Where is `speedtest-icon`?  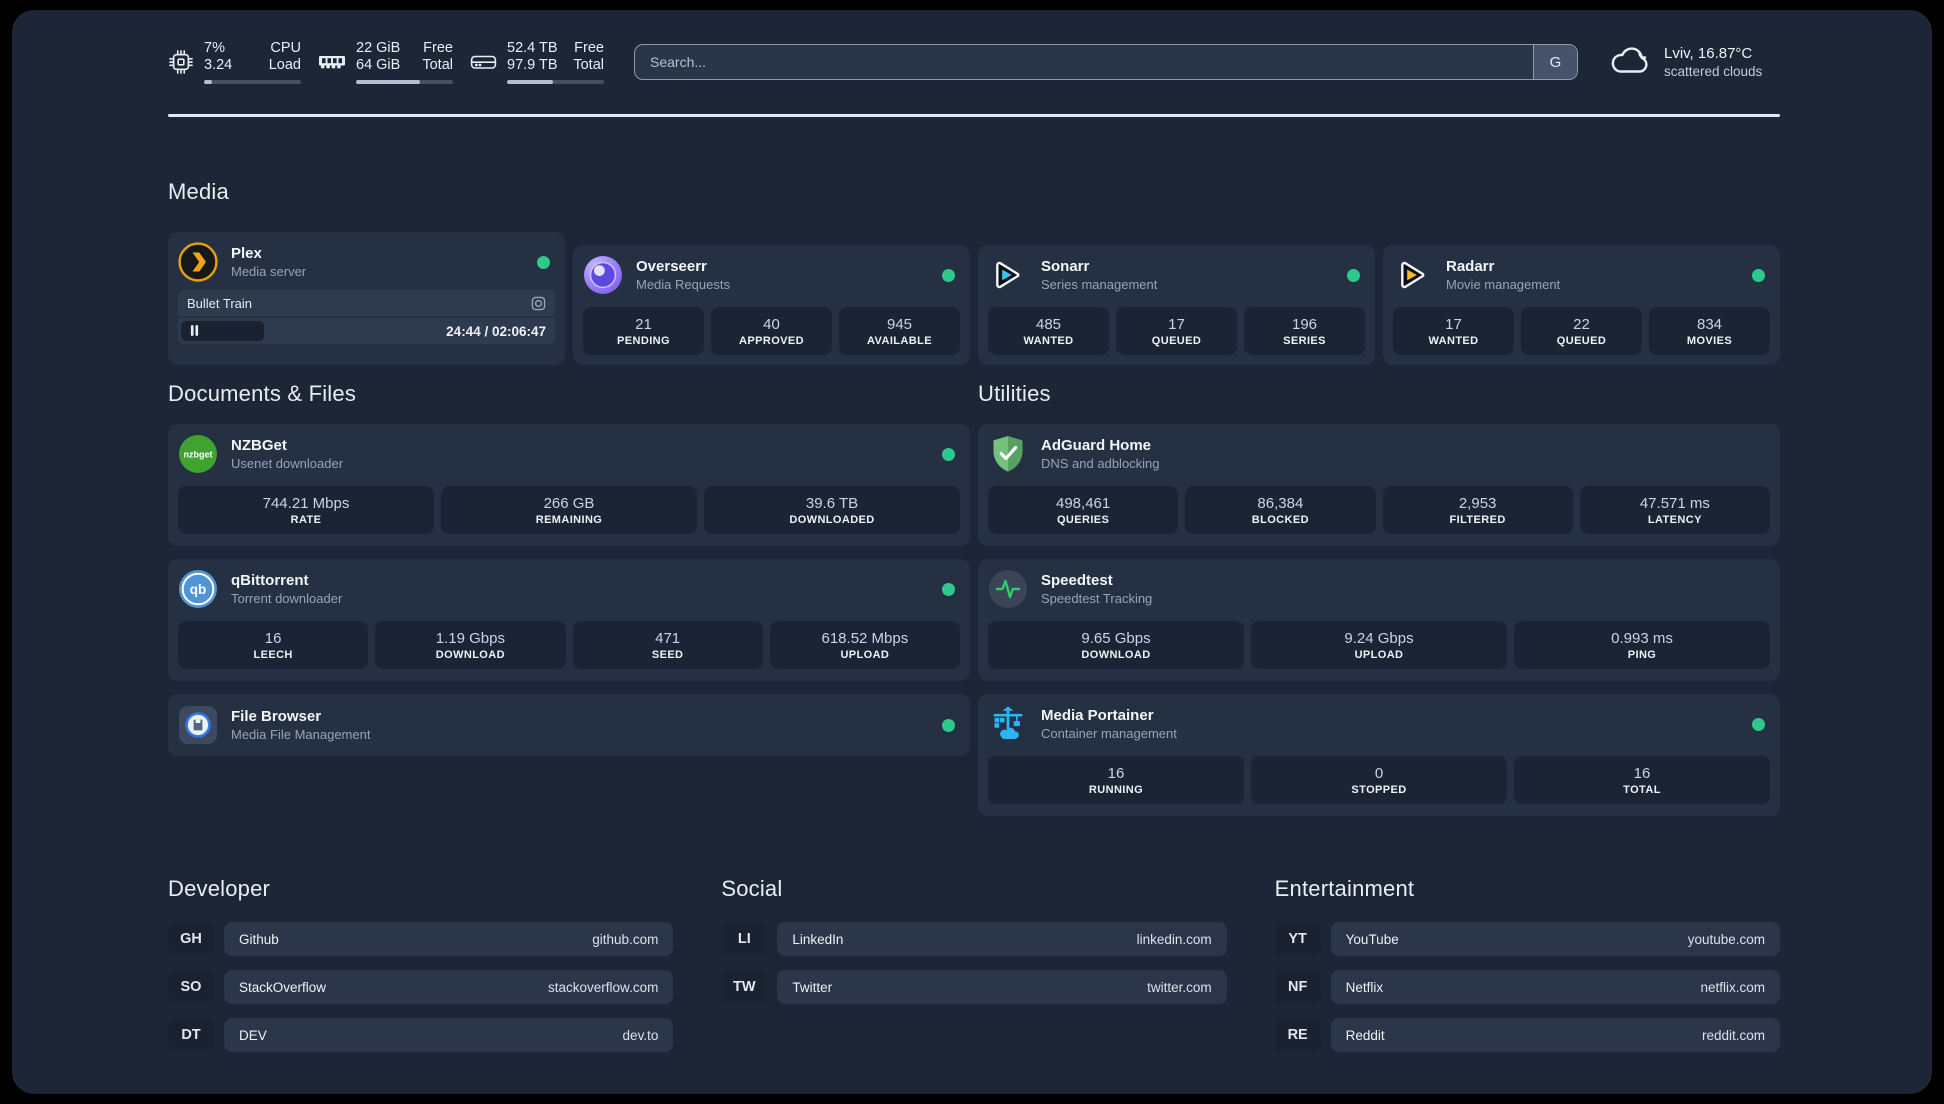
speedtest-icon is located at coordinates (1008, 589).